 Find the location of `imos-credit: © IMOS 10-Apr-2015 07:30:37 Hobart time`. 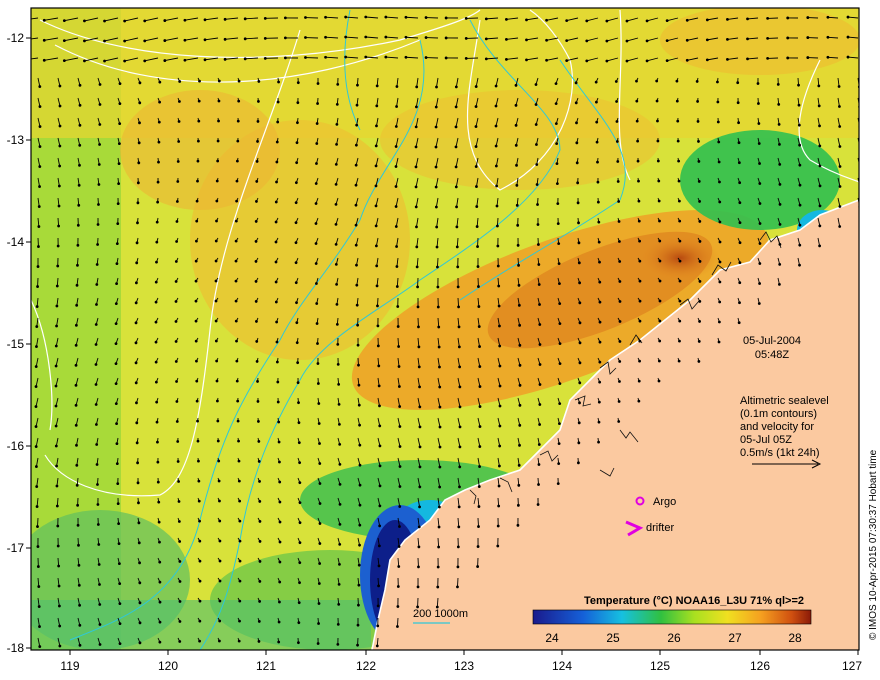

imos-credit: © IMOS 10-Apr-2015 07:30:37 Hobart time is located at coordinates (873, 544).